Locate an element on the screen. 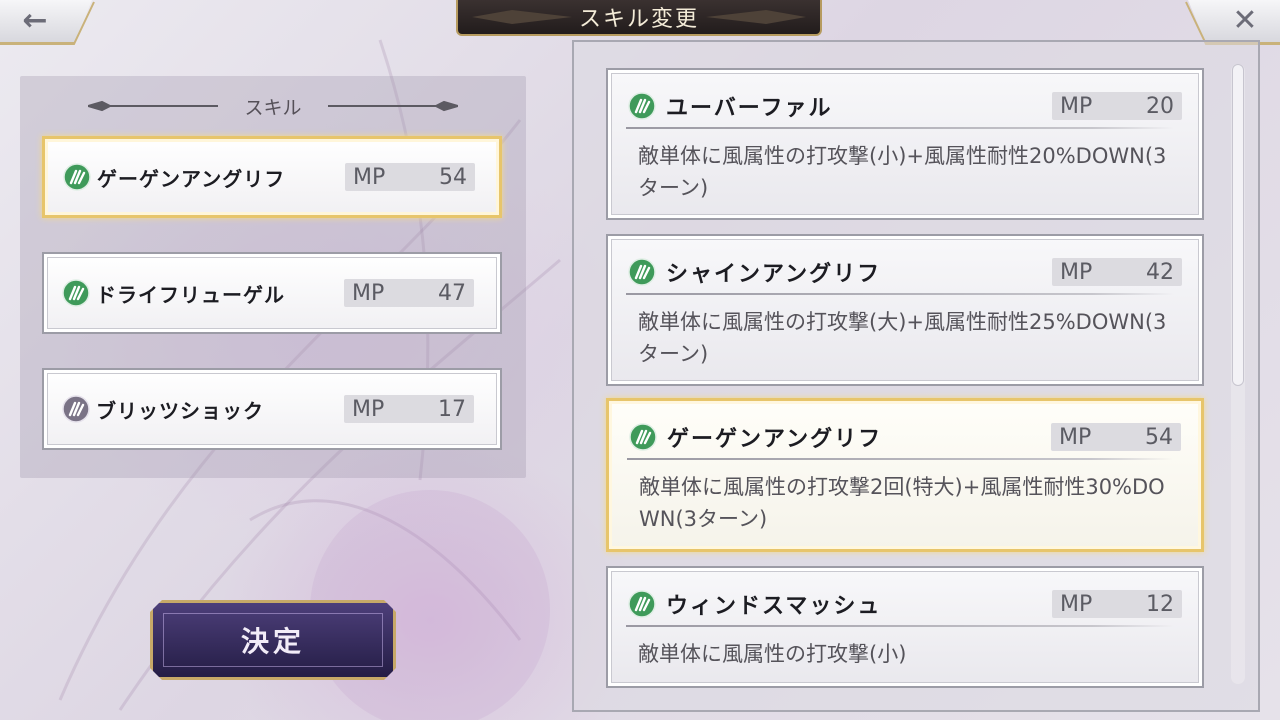  decide-button-label: 決定 is located at coordinates (272, 641).